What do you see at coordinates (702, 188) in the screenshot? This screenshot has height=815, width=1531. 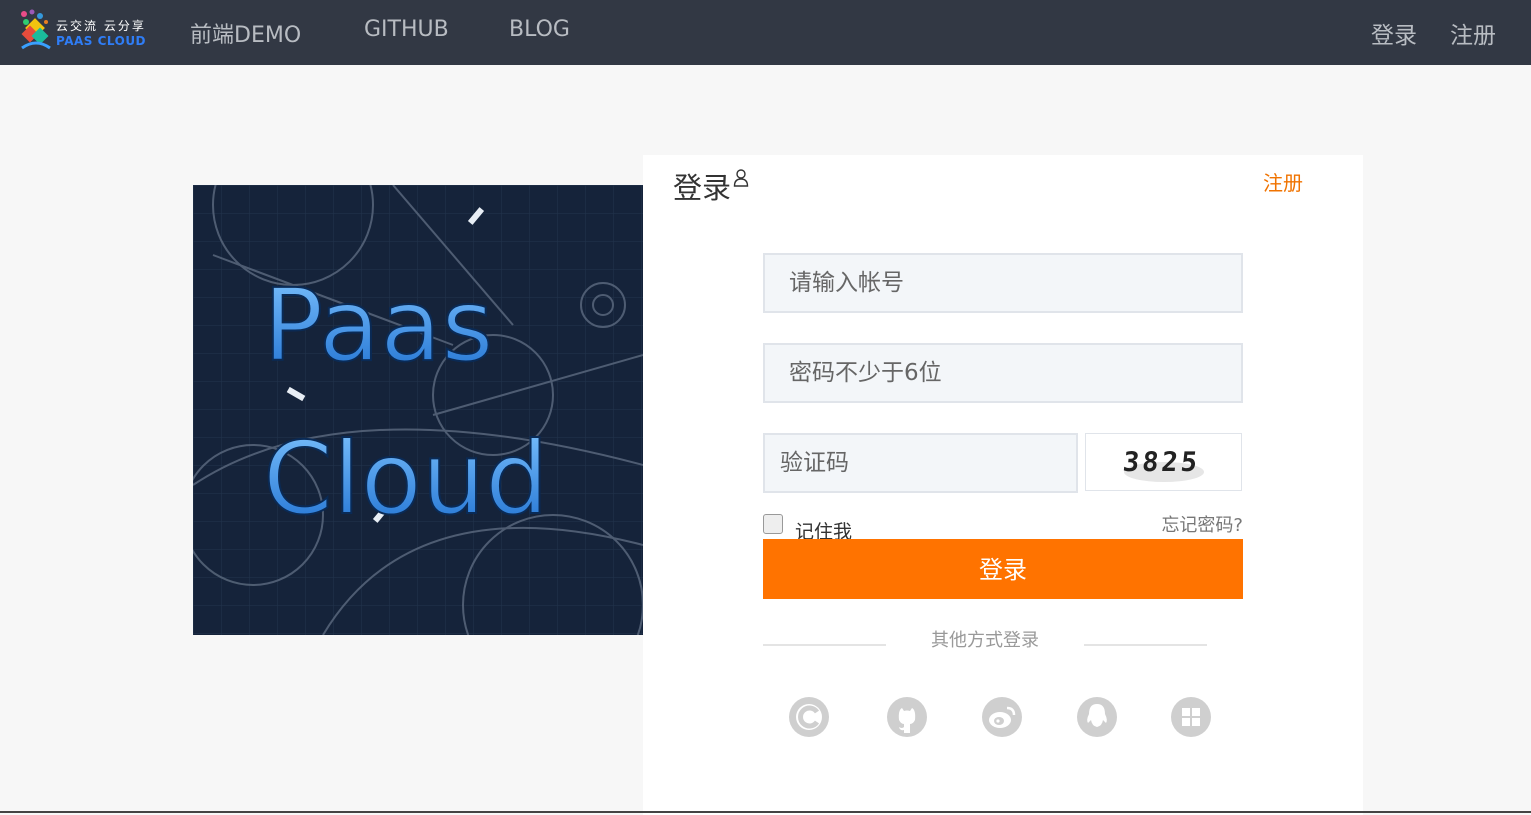 I see `login-title: 登录` at bounding box center [702, 188].